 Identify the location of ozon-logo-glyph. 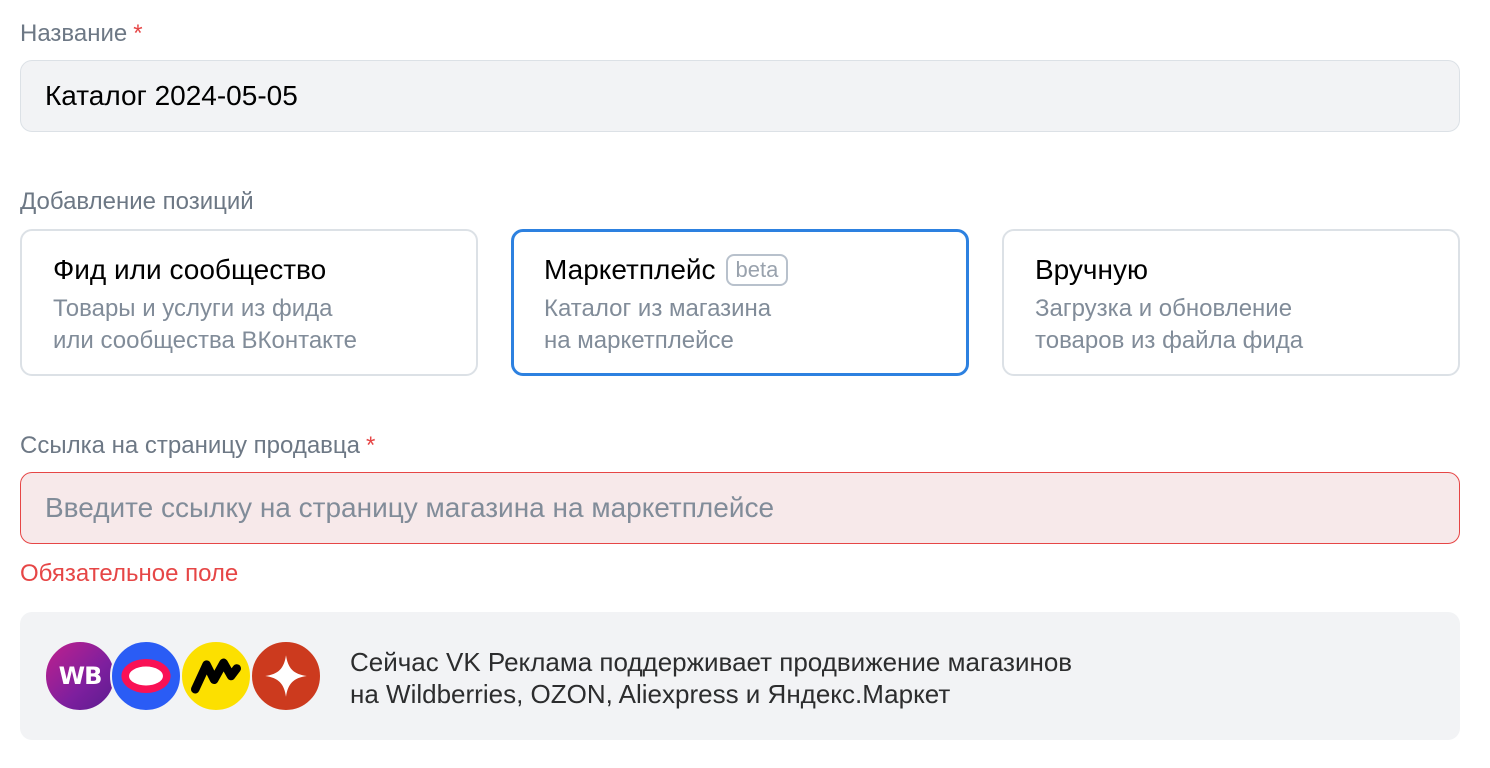
(146, 676).